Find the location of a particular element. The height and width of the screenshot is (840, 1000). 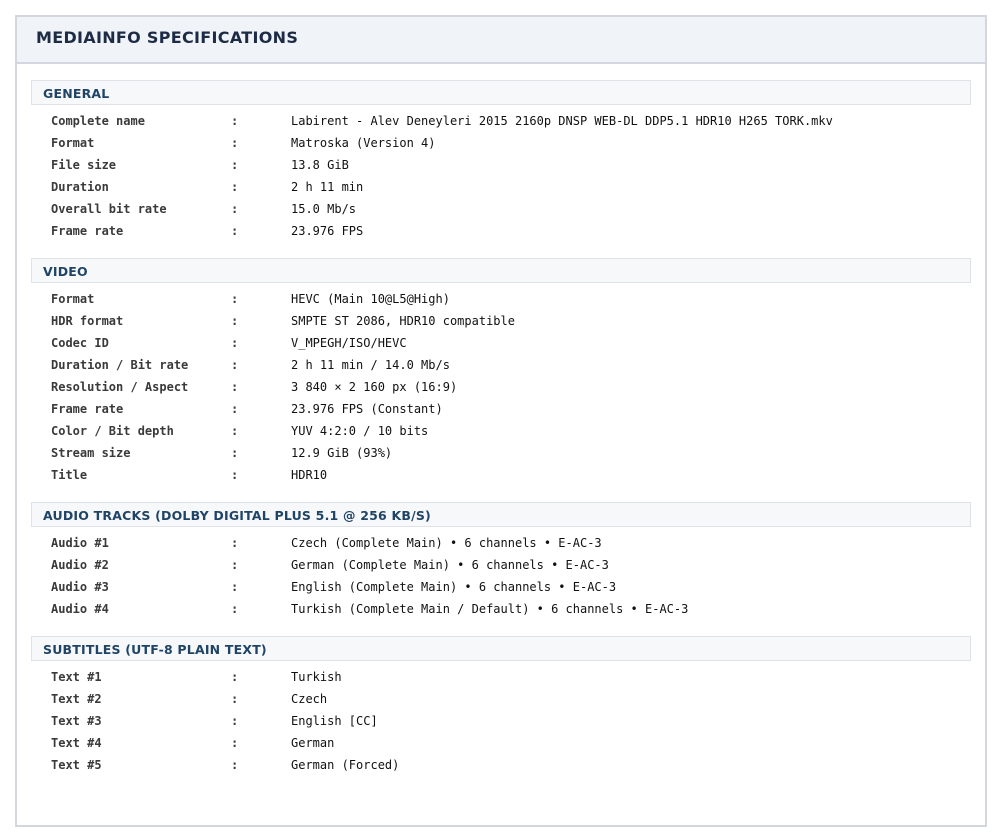

spec-value: English [CC] is located at coordinates (334, 721).